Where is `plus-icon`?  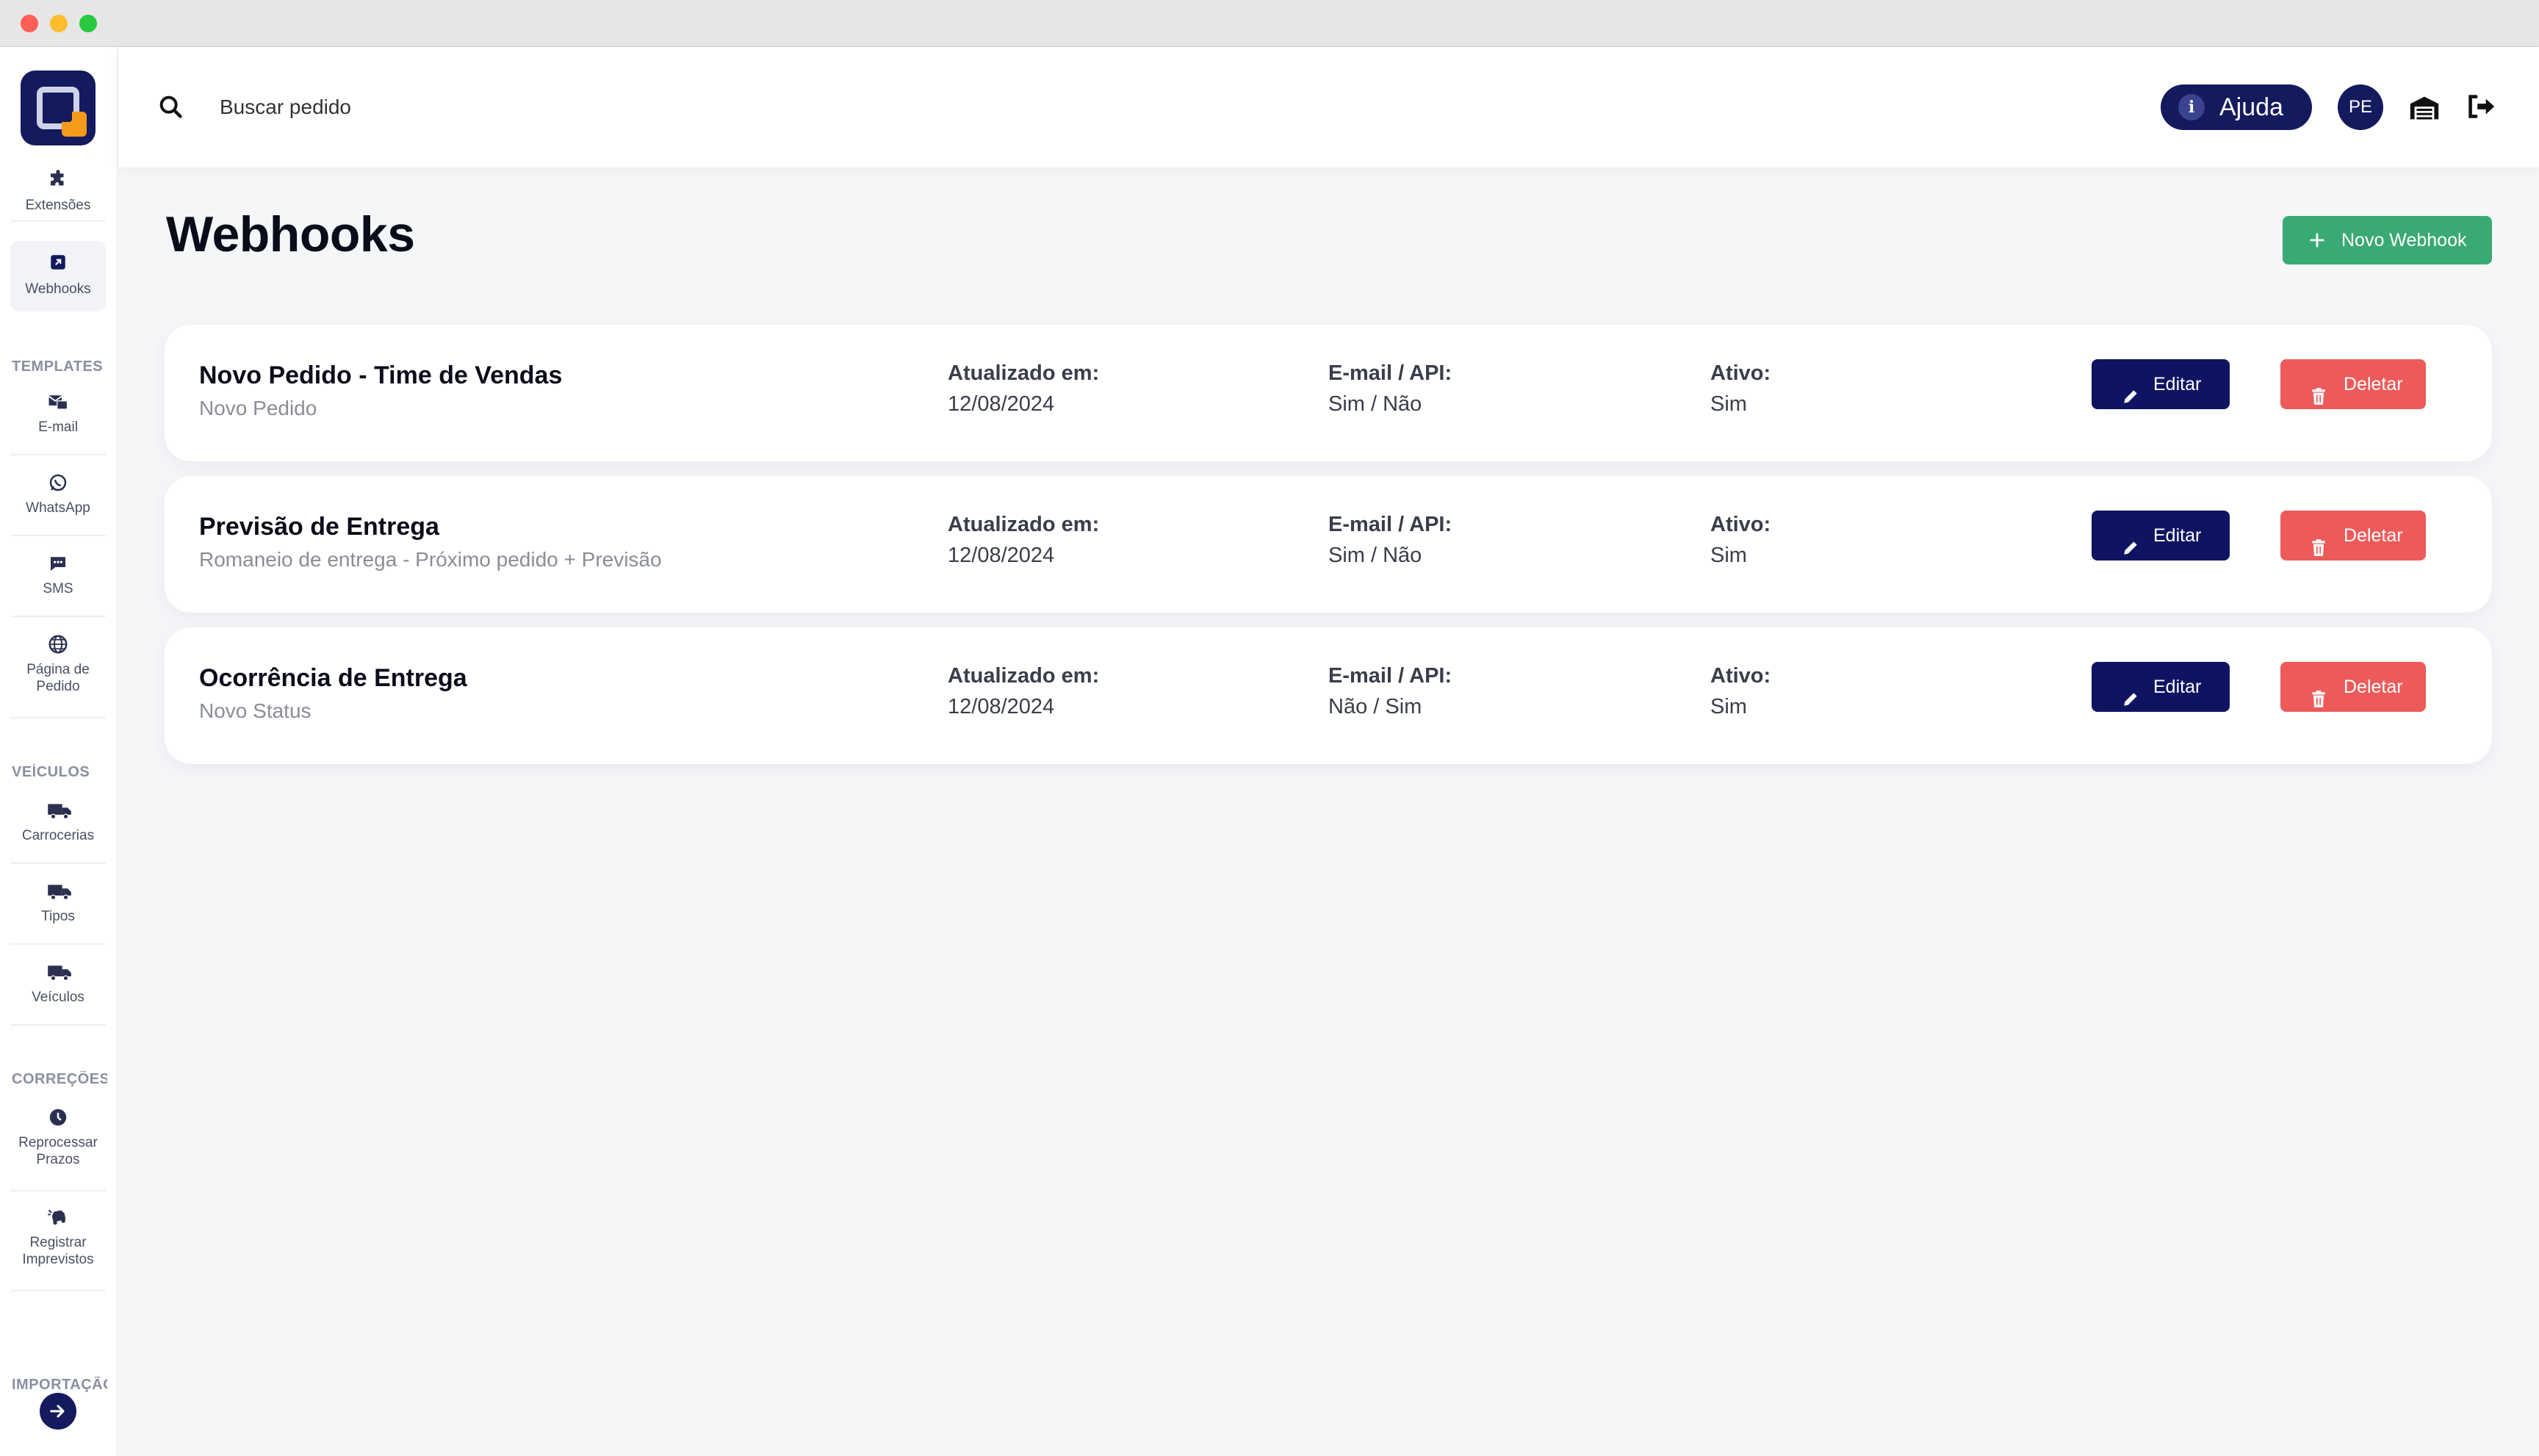 plus-icon is located at coordinates (2317, 239).